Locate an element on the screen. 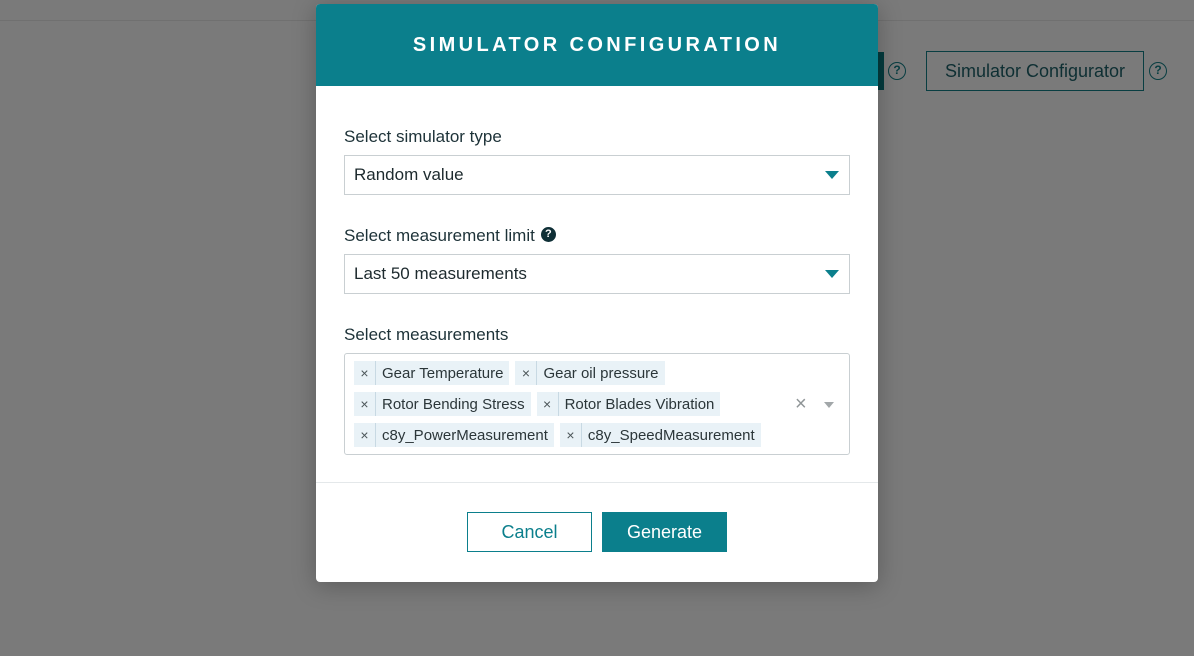  measurement-tag: × c8y_PowerMeasurement is located at coordinates (454, 435).